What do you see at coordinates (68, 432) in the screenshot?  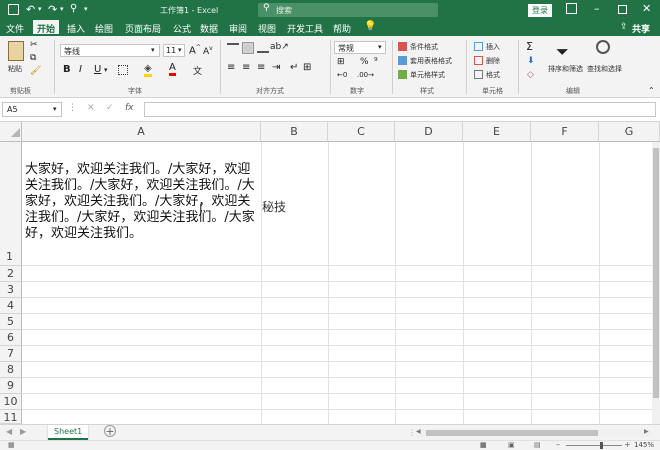 I see `sheet-tab-sheet1: Sheet1` at bounding box center [68, 432].